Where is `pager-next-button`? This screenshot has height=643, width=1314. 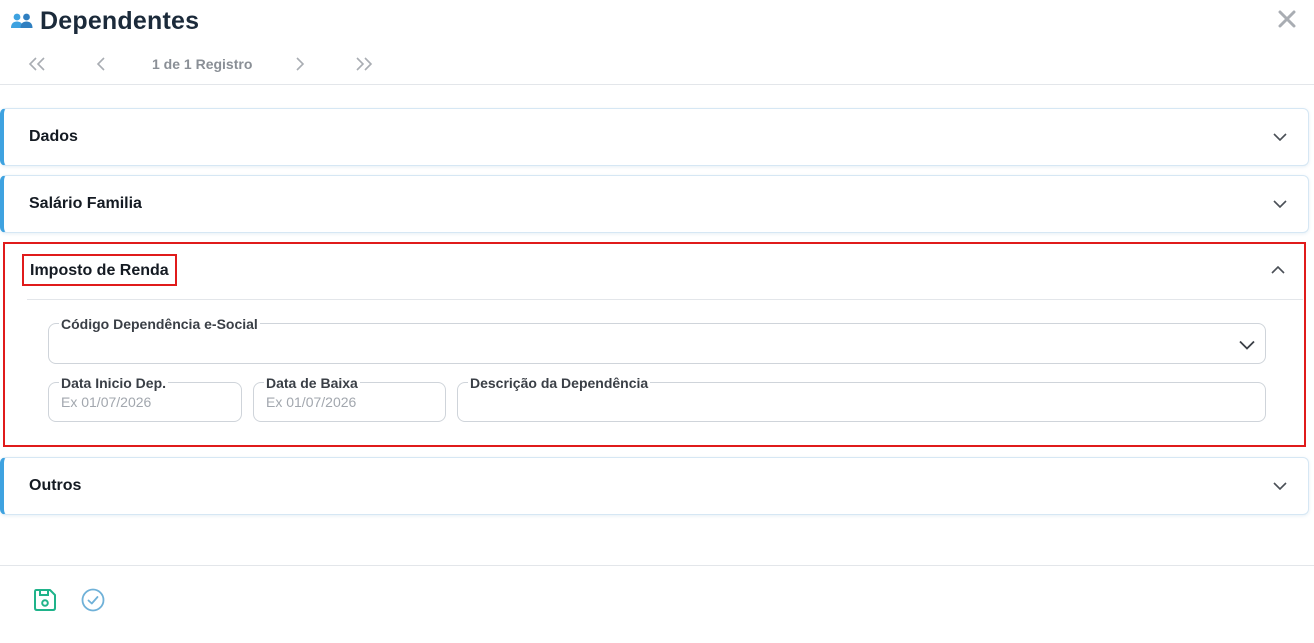 pager-next-button is located at coordinates (300, 64).